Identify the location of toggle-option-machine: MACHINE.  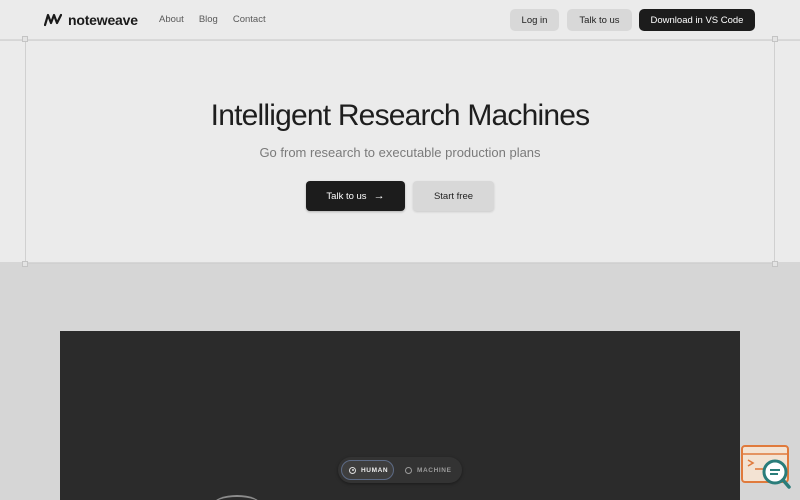
(428, 470).